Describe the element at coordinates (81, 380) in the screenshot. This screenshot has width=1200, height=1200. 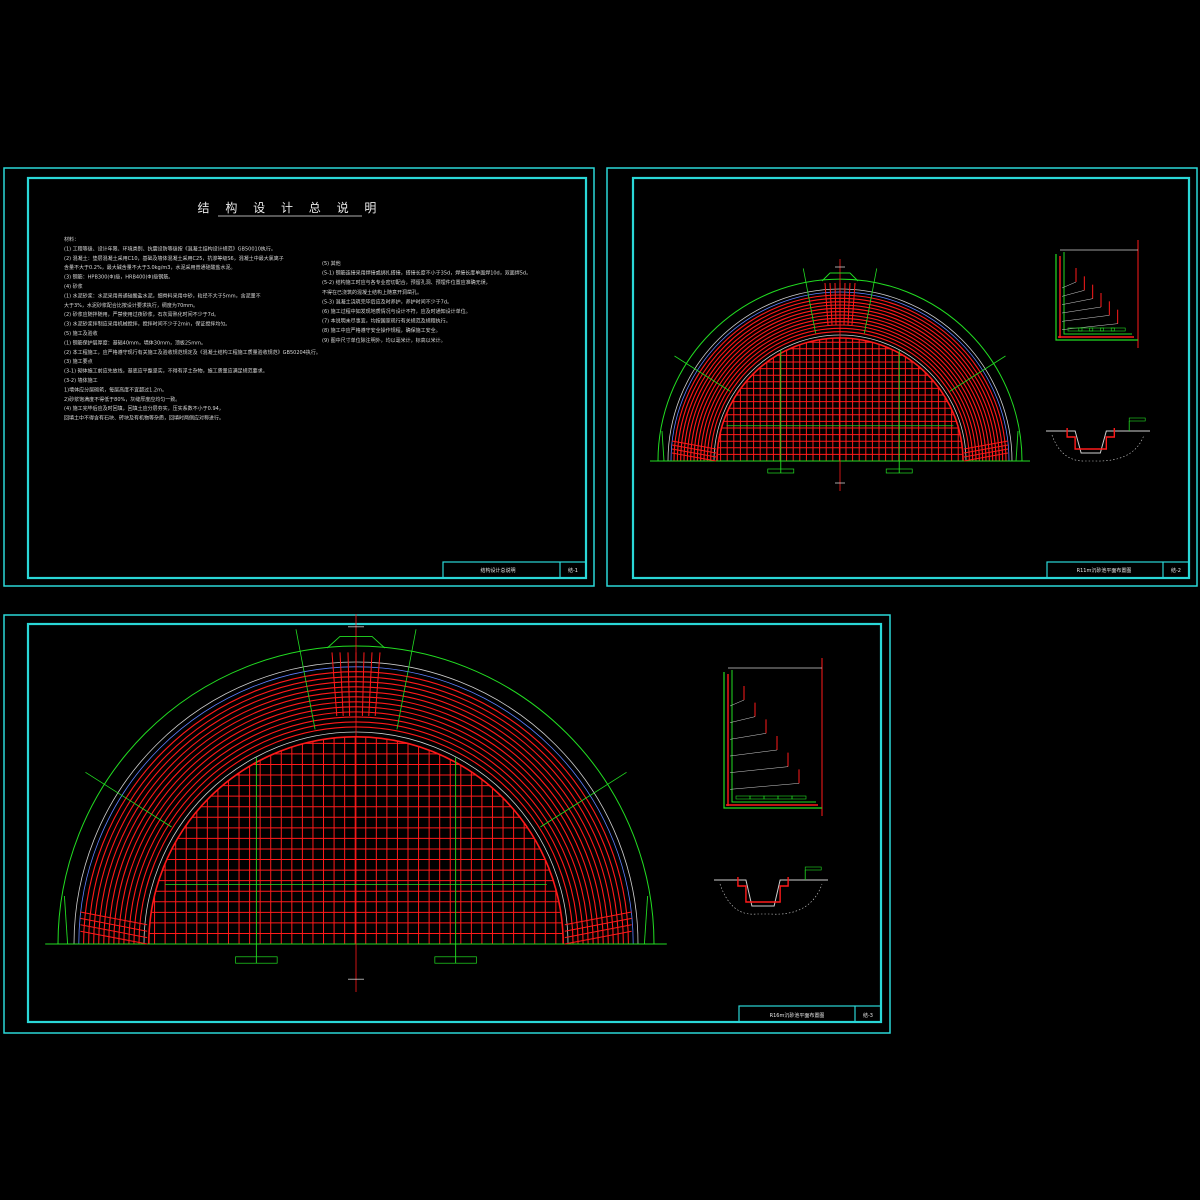
I see `note-line: (3-2) 墙体施工` at that location.